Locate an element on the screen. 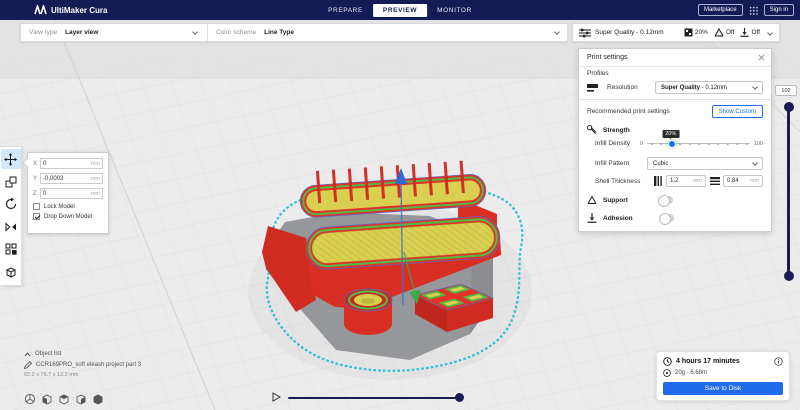 The height and width of the screenshot is (410, 800). apps-grid-icon is located at coordinates (753, 10).